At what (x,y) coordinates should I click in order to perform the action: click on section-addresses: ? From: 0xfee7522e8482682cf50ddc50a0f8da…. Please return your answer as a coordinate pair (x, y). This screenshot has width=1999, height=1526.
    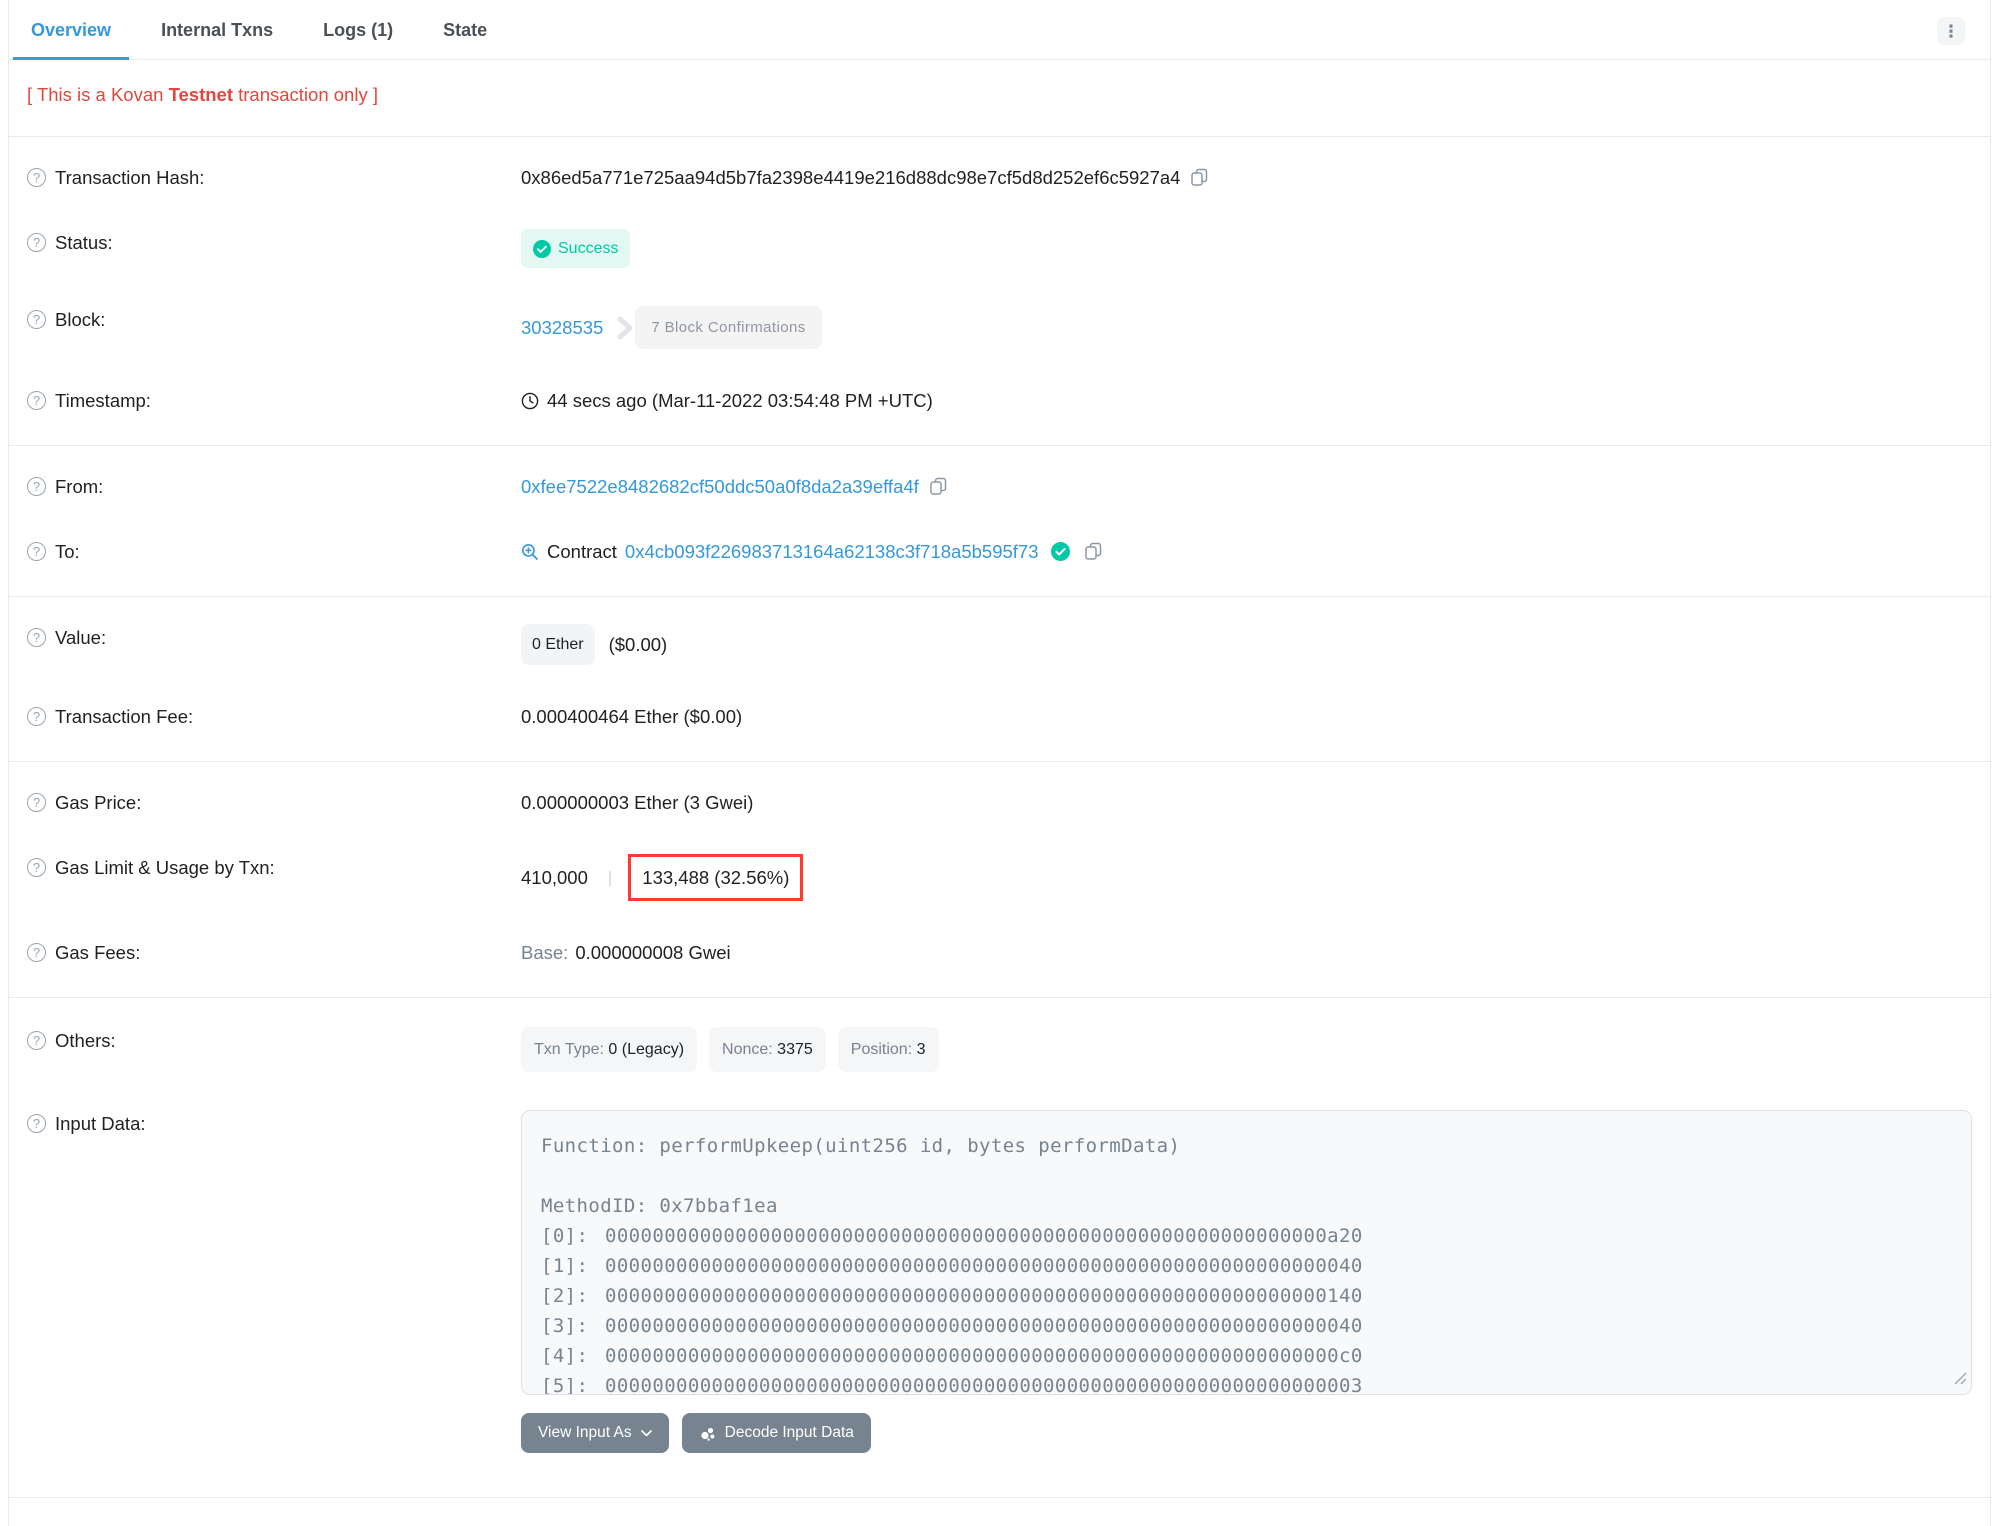
    Looking at the image, I should click on (999, 521).